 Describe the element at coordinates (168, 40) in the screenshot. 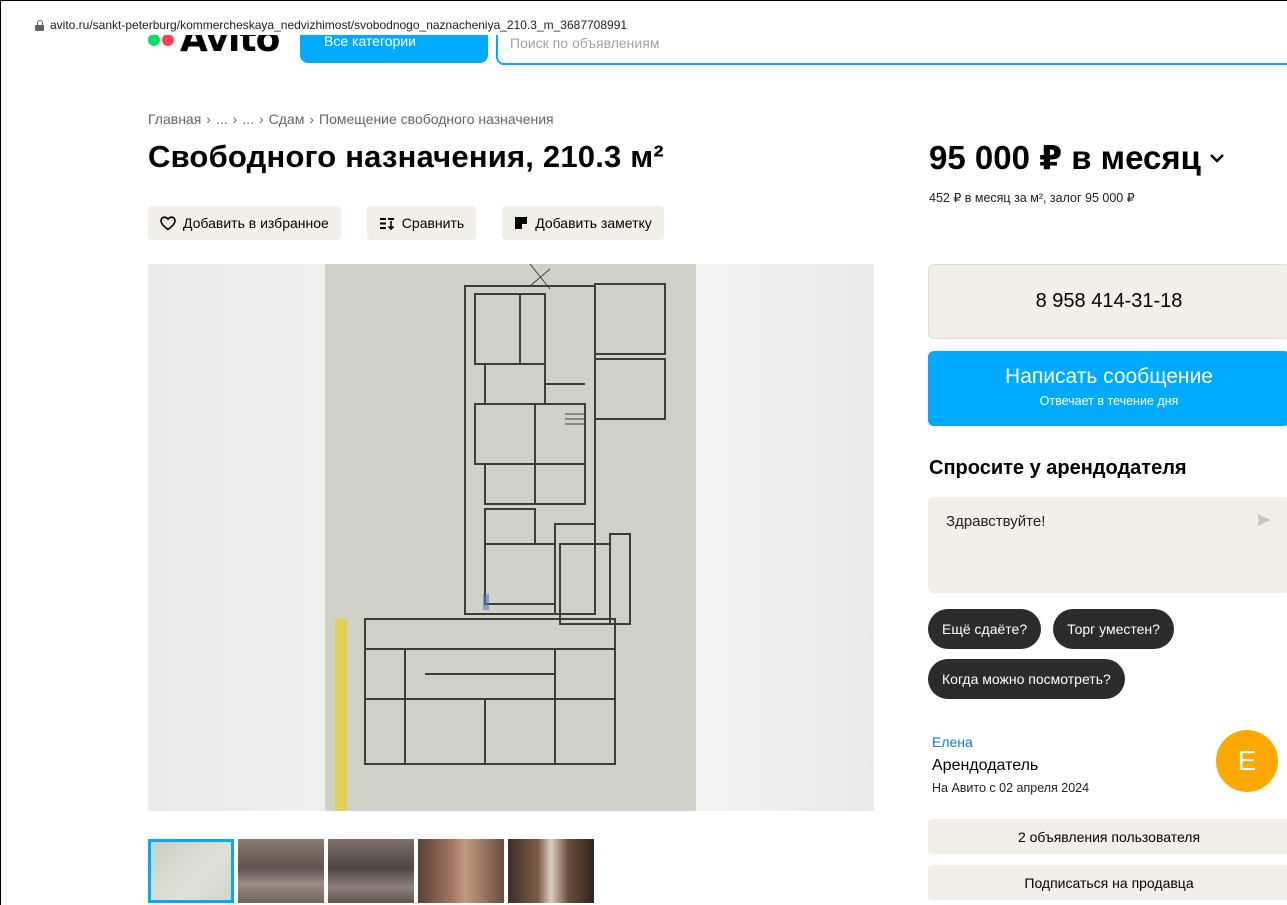

I see `logo-dot-red` at that location.